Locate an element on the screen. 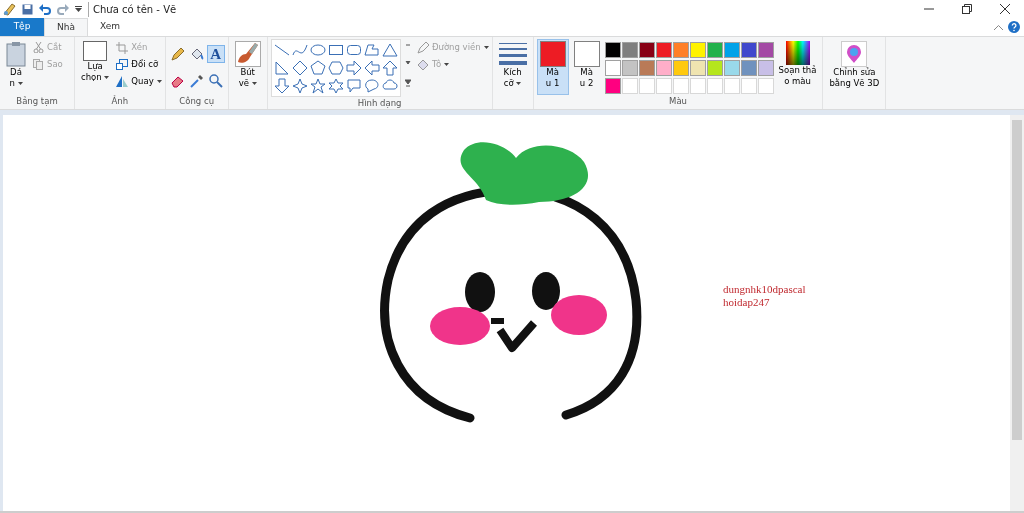 This screenshot has width=1024, height=513. collapse-ribbon-icon is located at coordinates (998, 27).